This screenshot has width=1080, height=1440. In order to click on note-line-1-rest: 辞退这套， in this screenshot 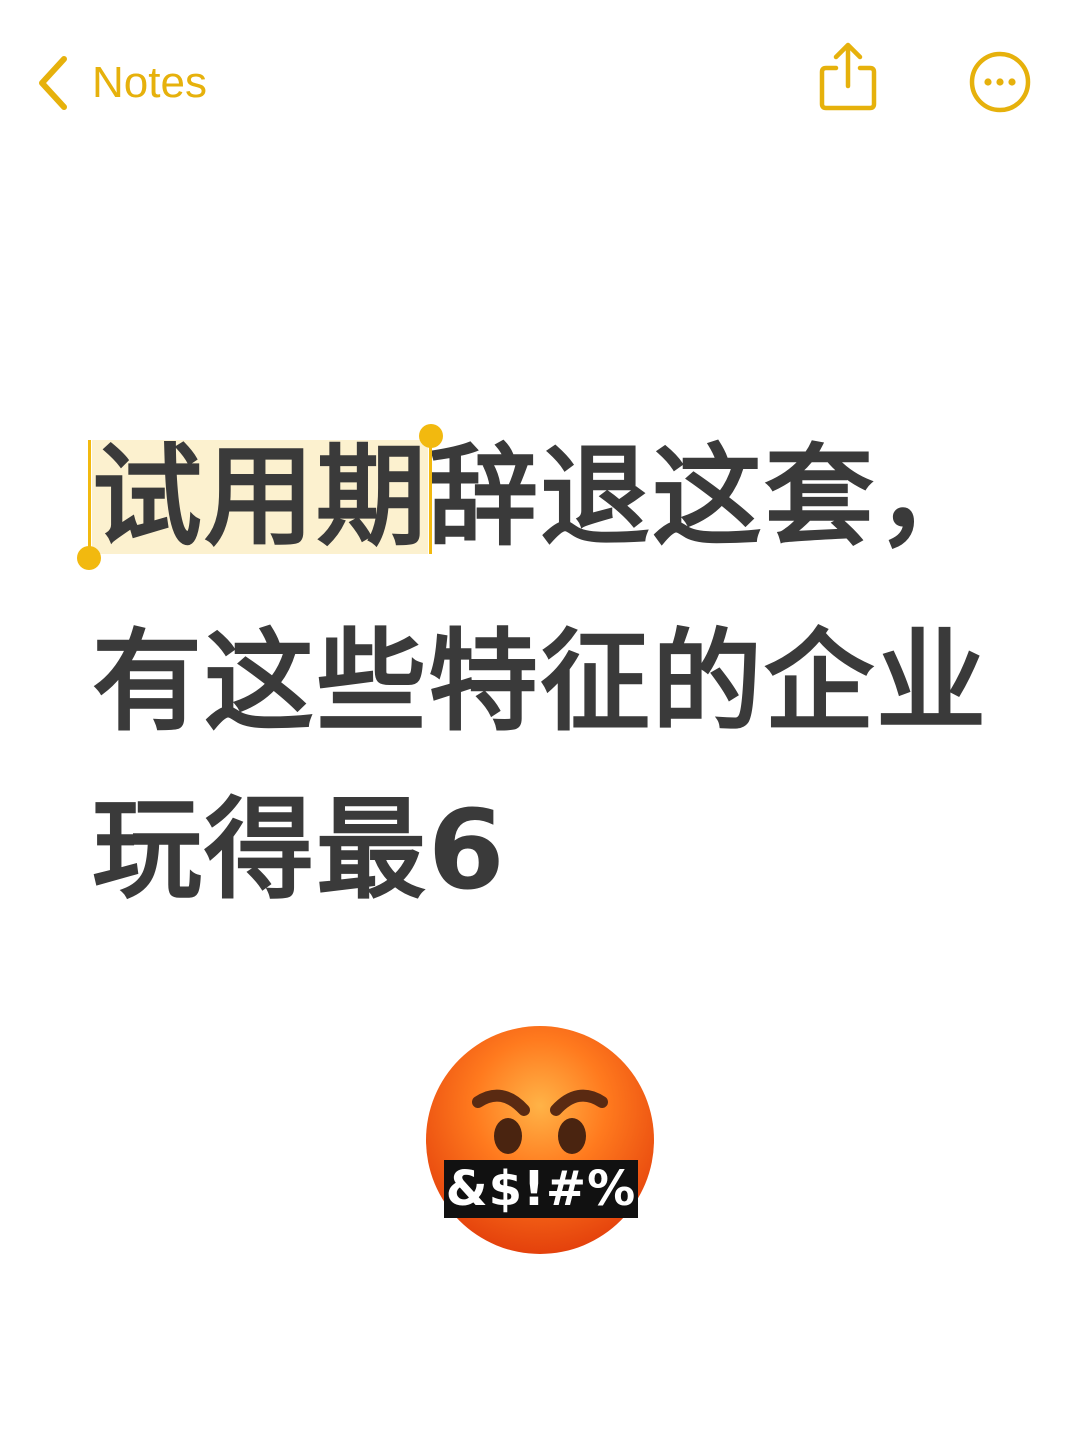, I will do `click(708, 497)`.